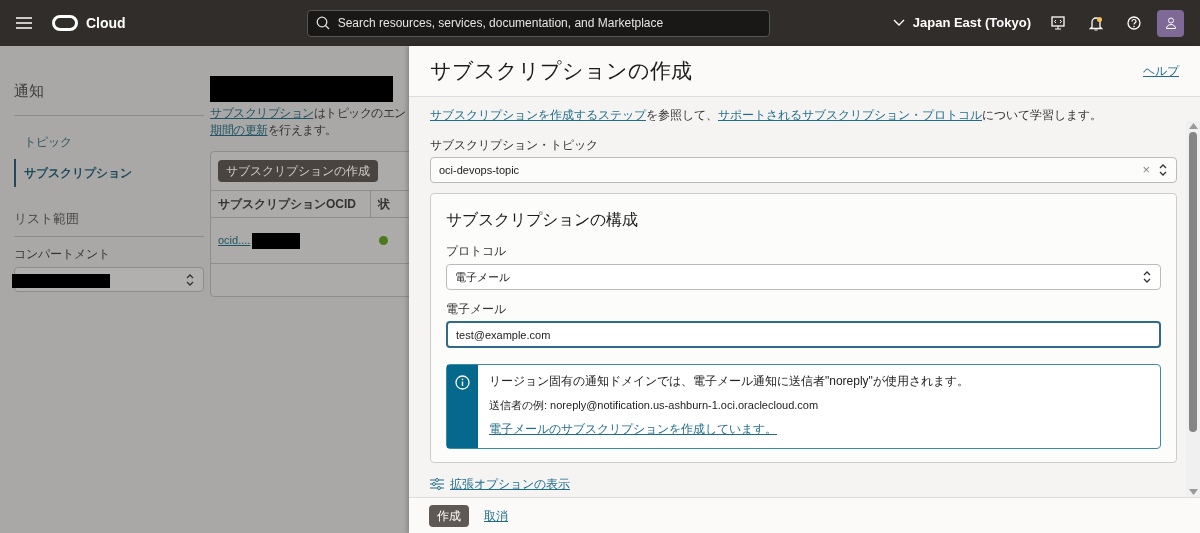 The image size is (1200, 533). What do you see at coordinates (1161, 71) in the screenshot?
I see `help-link: ヘルプ` at bounding box center [1161, 71].